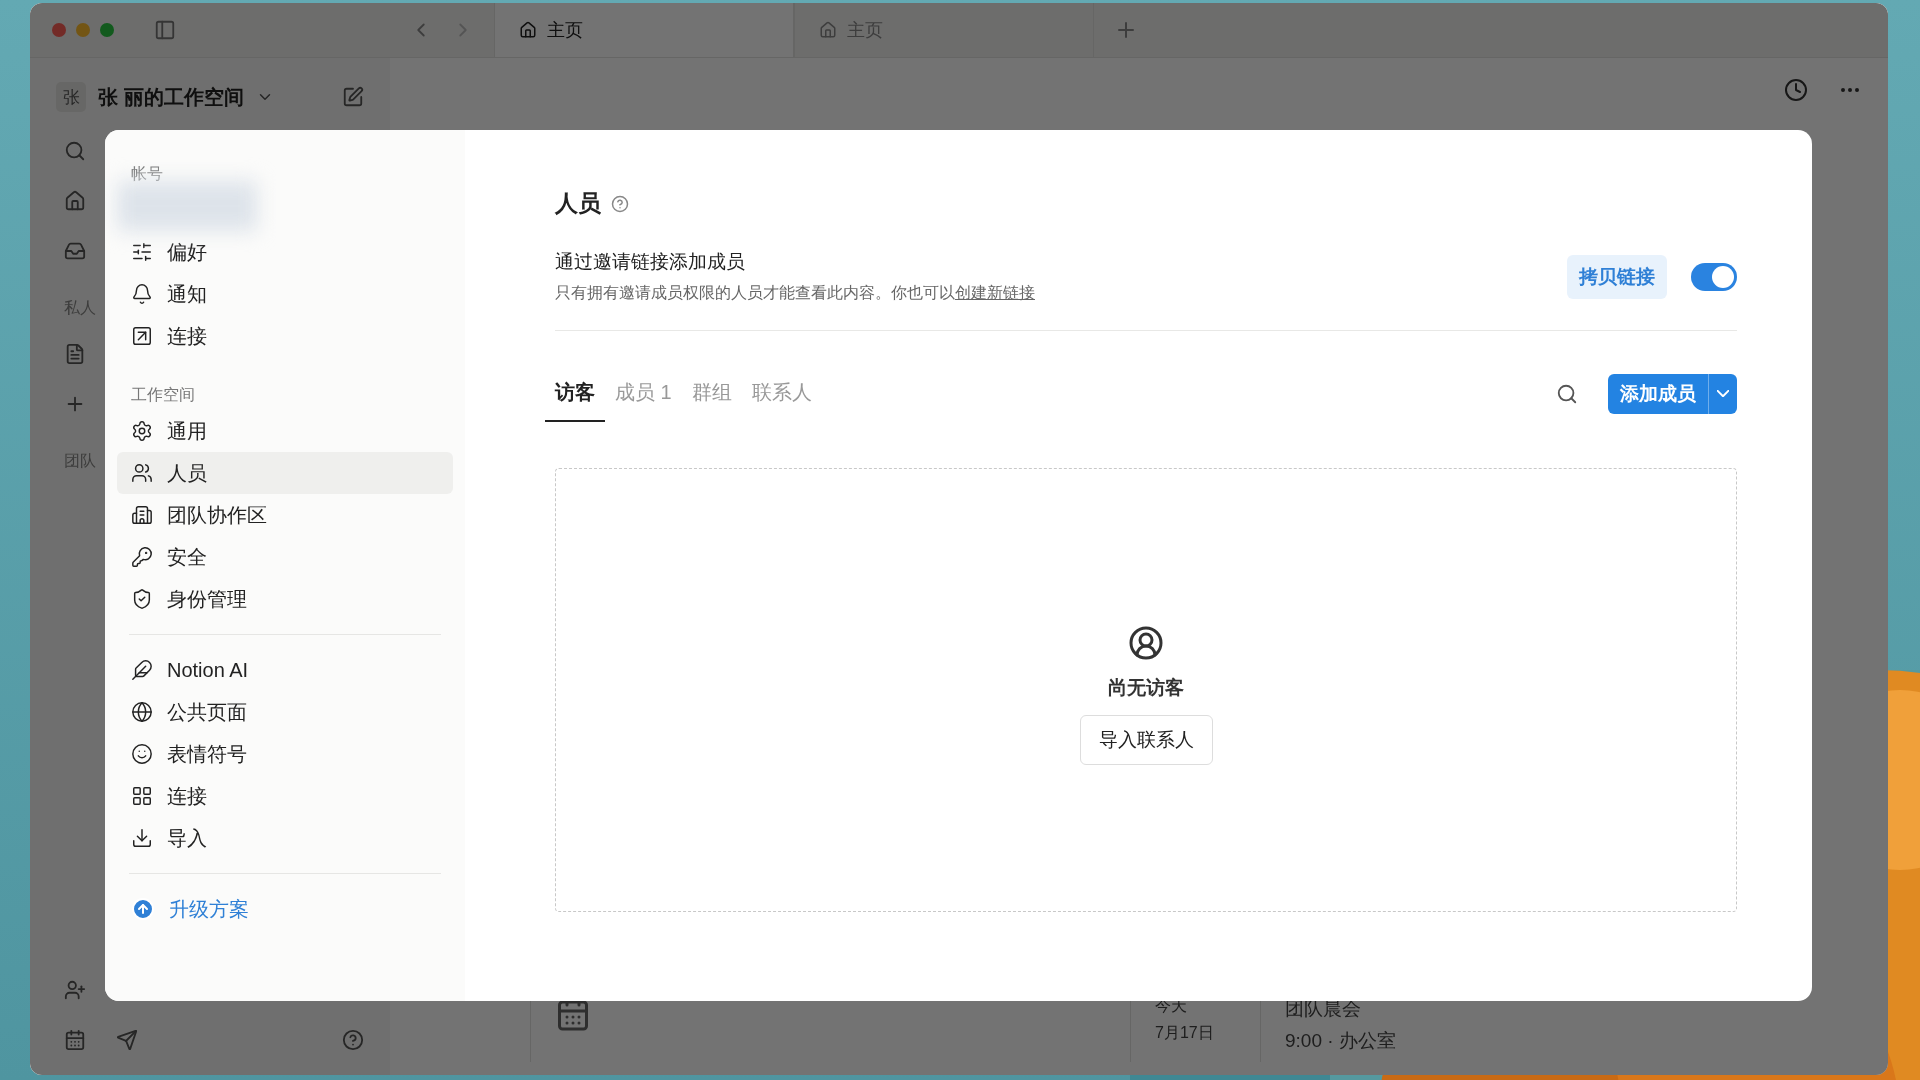 The height and width of the screenshot is (1080, 1920). What do you see at coordinates (285, 599) in the screenshot?
I see `nav-item: 身份管理` at bounding box center [285, 599].